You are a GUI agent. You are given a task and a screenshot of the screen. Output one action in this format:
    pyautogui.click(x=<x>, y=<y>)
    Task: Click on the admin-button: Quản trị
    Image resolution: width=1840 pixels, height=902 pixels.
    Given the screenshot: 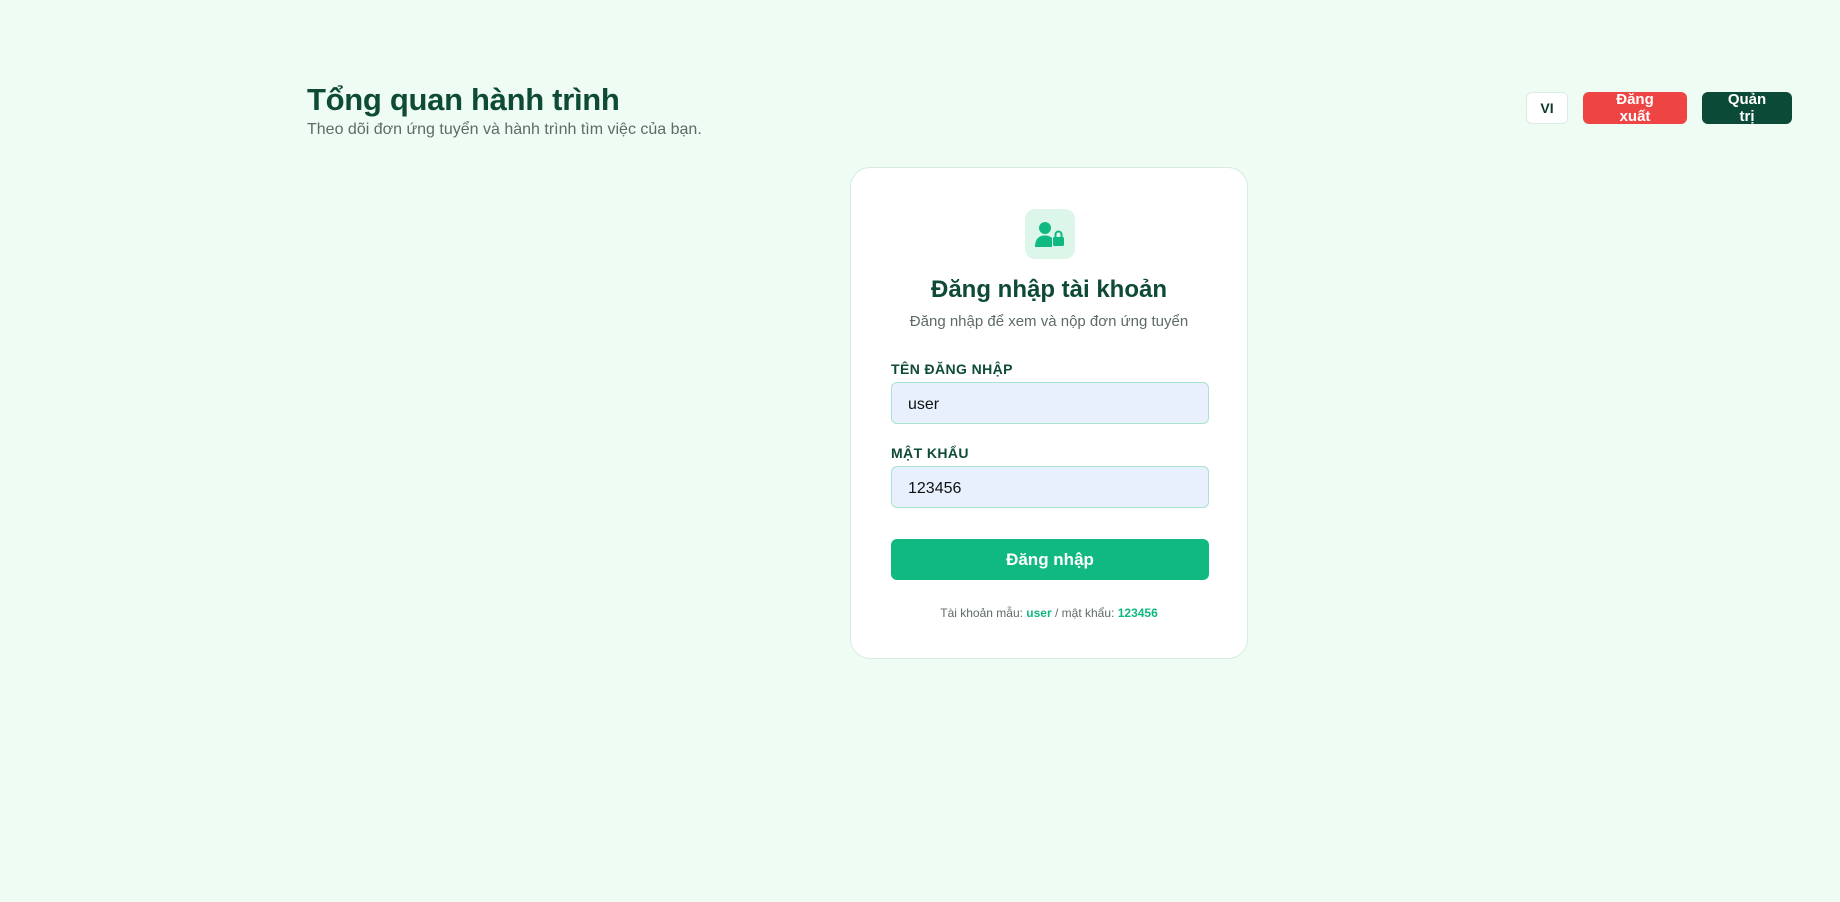 What is the action you would take?
    pyautogui.click(x=1747, y=108)
    